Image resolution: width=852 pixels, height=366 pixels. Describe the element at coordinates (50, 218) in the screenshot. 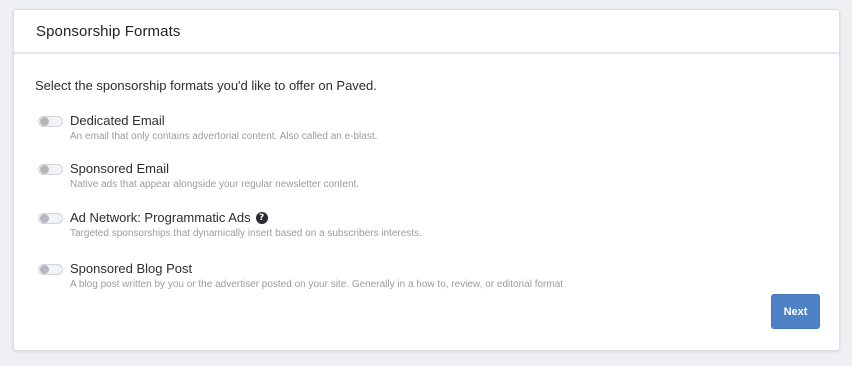

I see `ad-network-toggle` at that location.